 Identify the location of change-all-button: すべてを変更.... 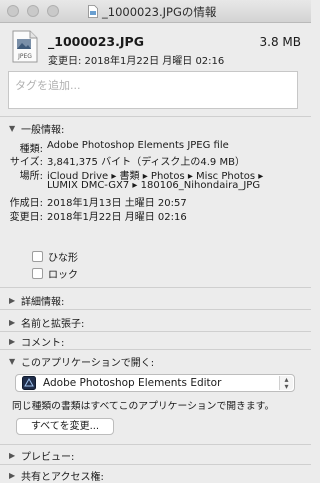
(65, 426).